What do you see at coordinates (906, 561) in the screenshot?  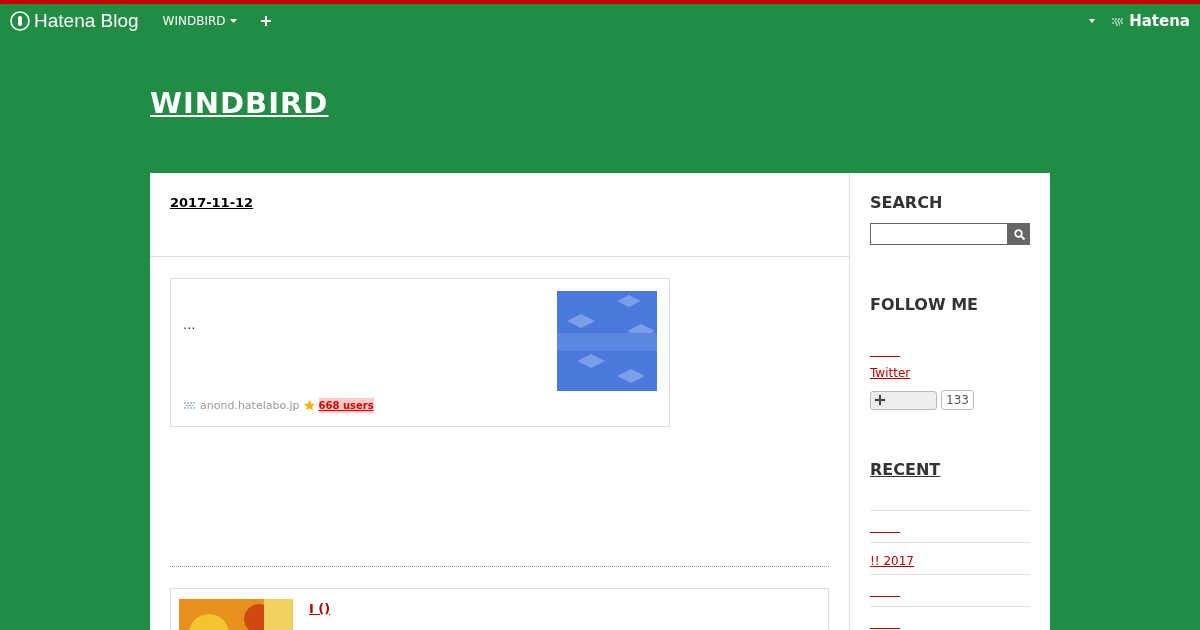 I see `recent-link: !! 2017` at bounding box center [906, 561].